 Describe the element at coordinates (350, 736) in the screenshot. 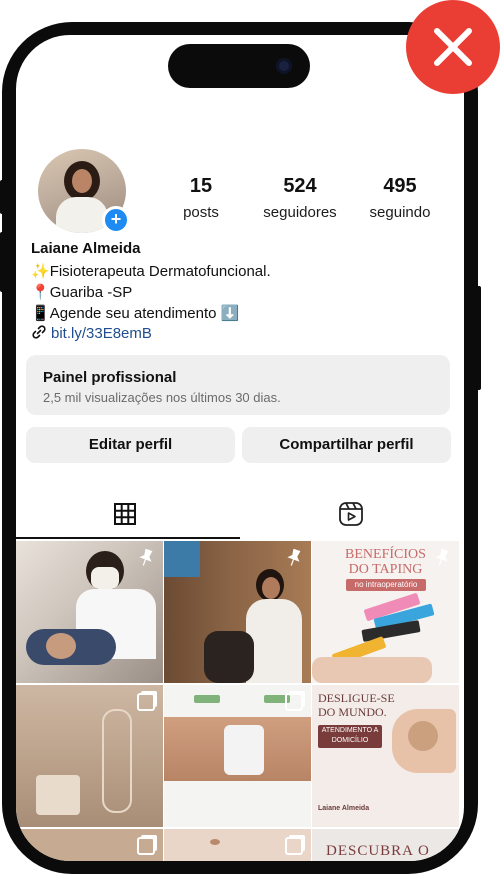

I see `home-badge: ATENDIMENTO A DOMICÍLIO` at that location.